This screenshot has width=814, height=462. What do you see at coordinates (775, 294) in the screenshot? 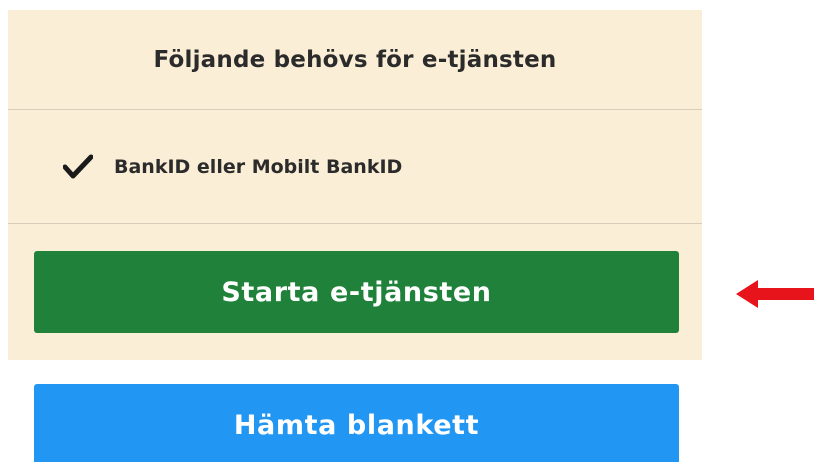
I see `red-arrow-left-icon` at bounding box center [775, 294].